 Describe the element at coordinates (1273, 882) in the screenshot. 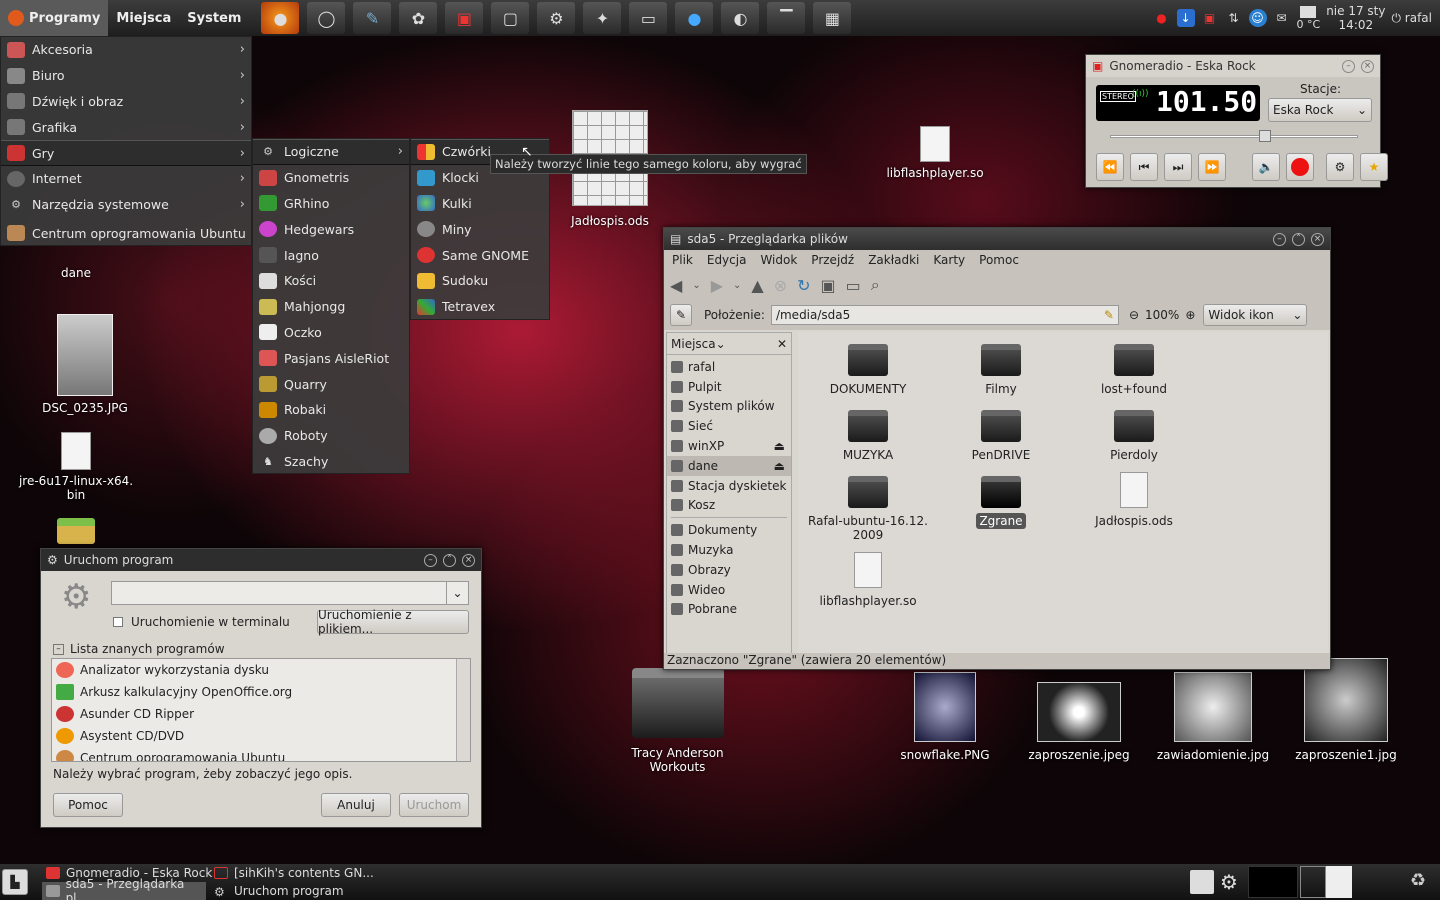

I see `workspace-switcher` at that location.